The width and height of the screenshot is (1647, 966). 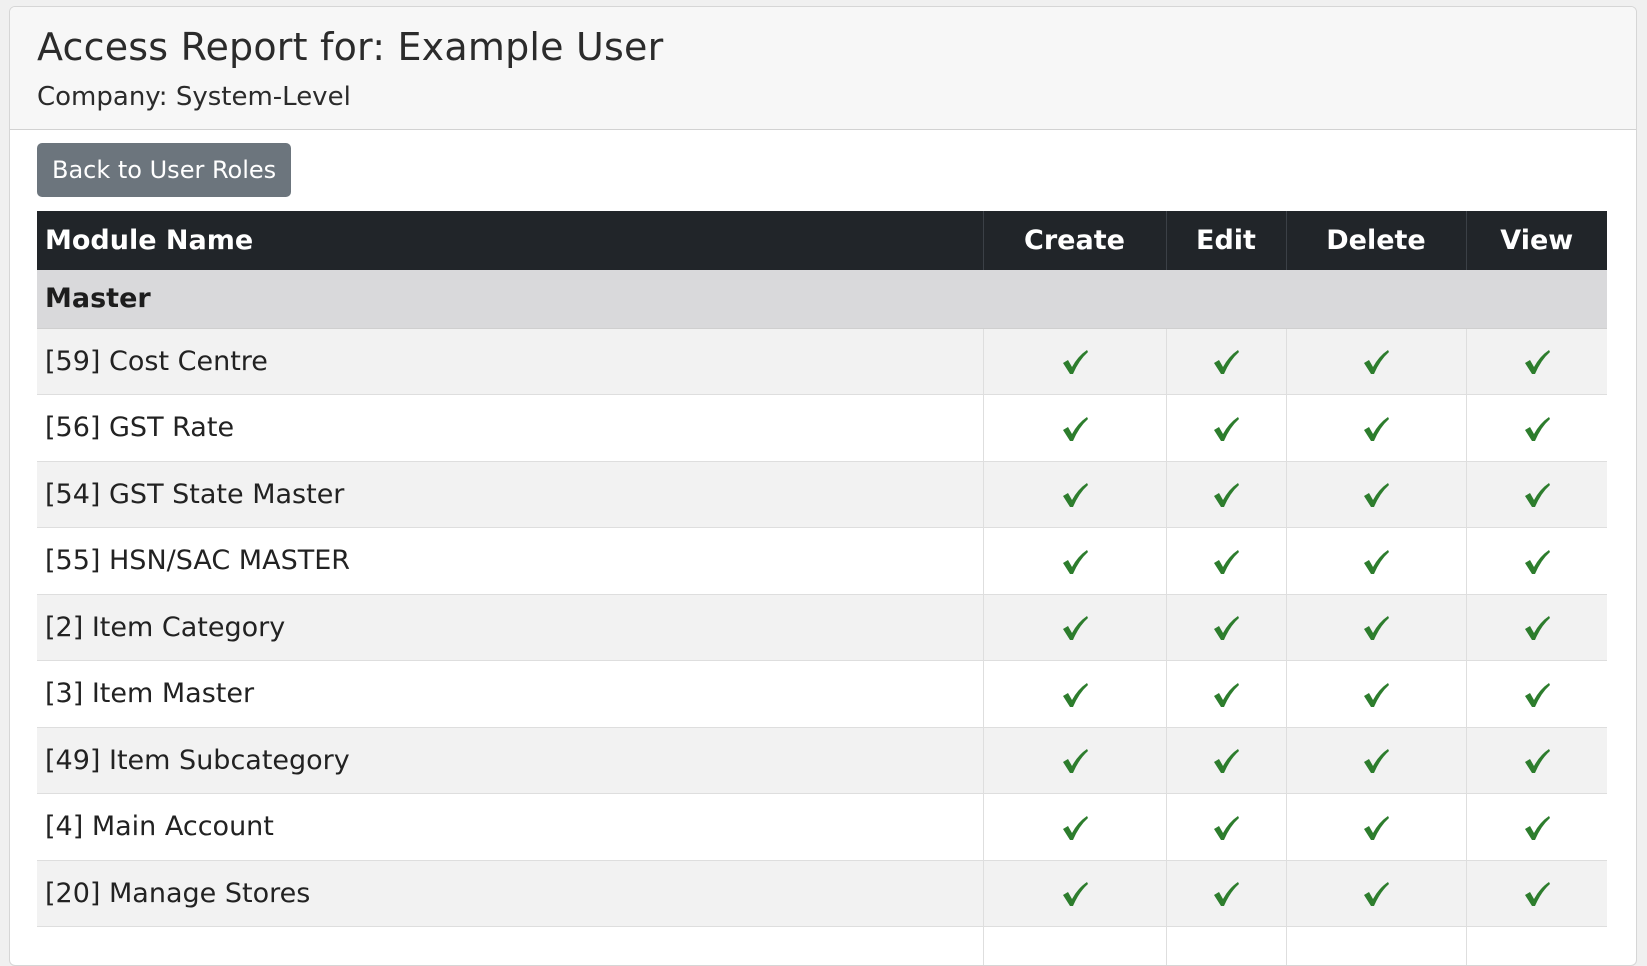 I want to click on group-row-master: Master, so click(x=822, y=299).